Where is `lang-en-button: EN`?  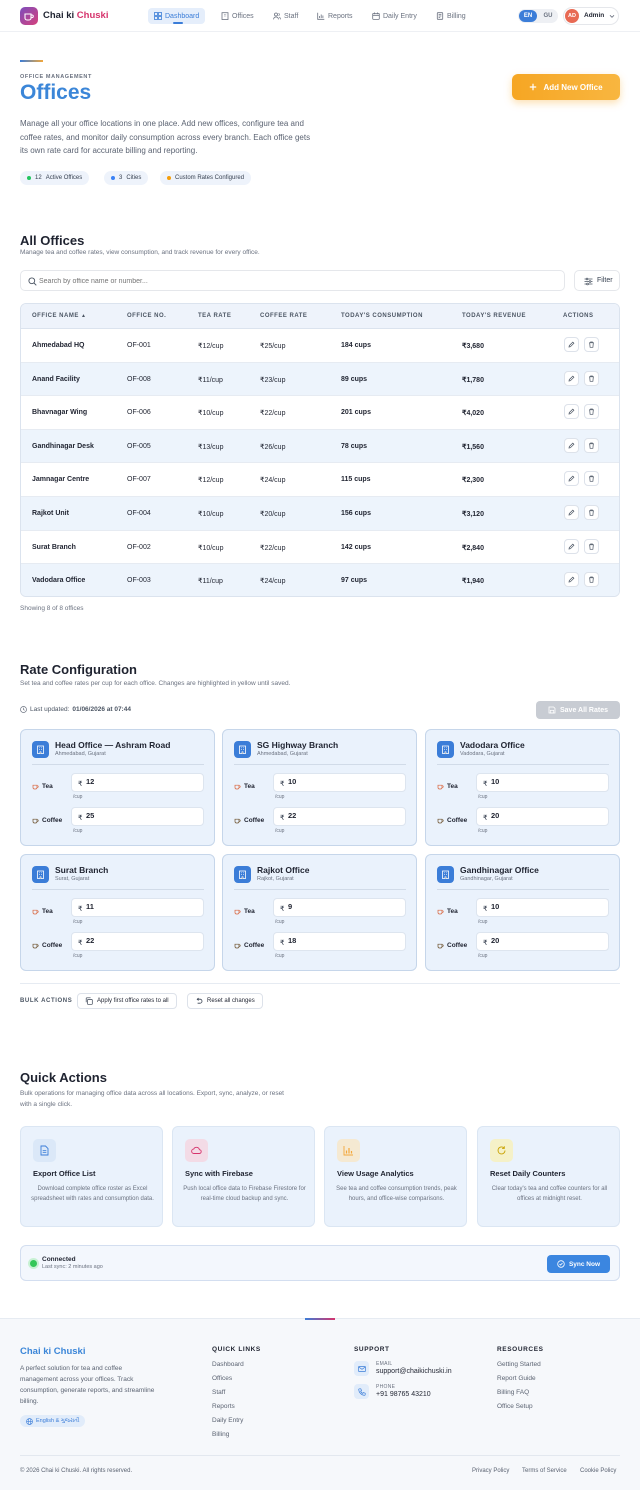
lang-en-button: EN is located at coordinates (528, 16).